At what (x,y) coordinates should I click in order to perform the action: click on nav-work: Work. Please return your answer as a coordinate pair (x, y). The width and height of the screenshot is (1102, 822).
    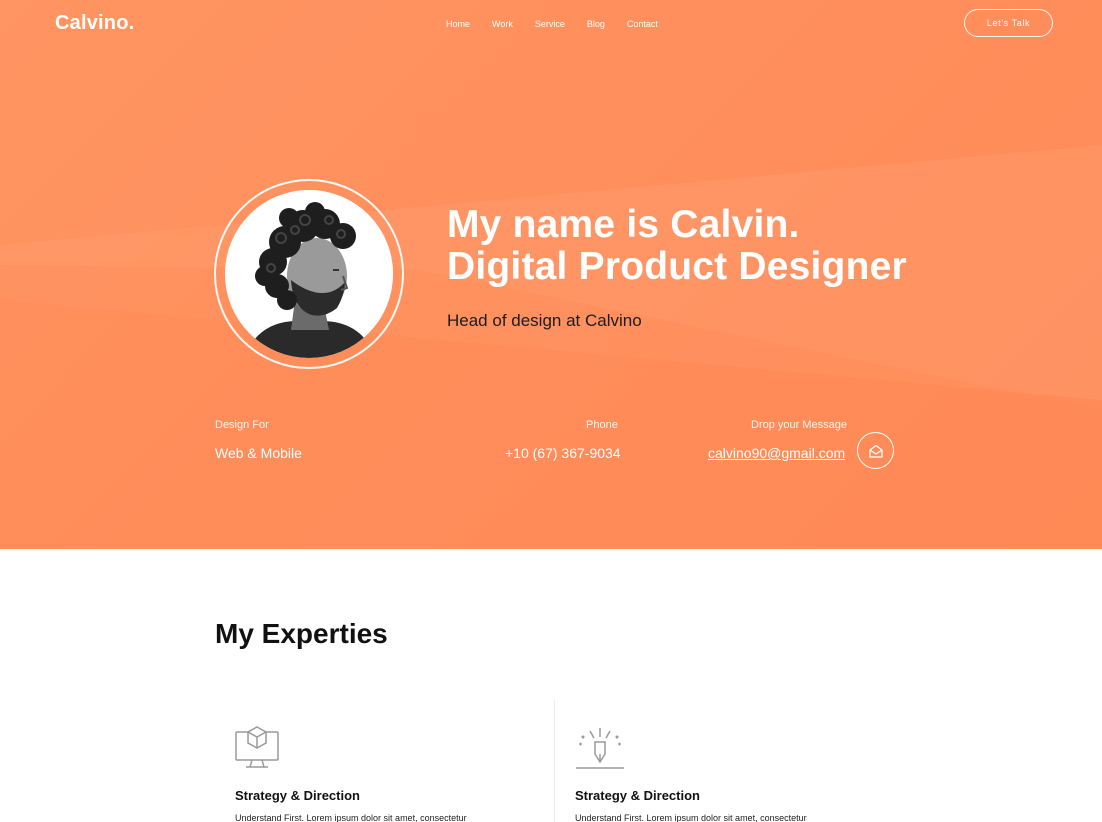
    Looking at the image, I should click on (502, 24).